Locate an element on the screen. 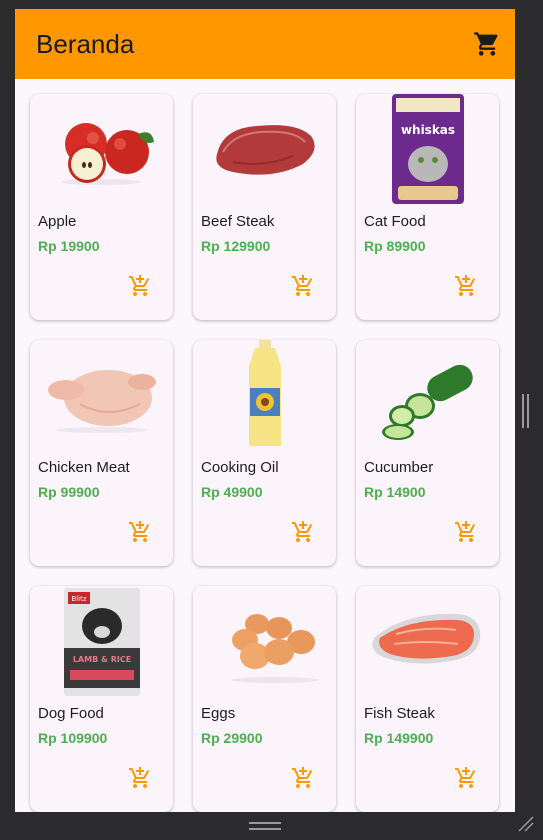 This screenshot has width=543, height=840. product-card: whiskas Cat Food Rp 89900 is located at coordinates (427, 207).